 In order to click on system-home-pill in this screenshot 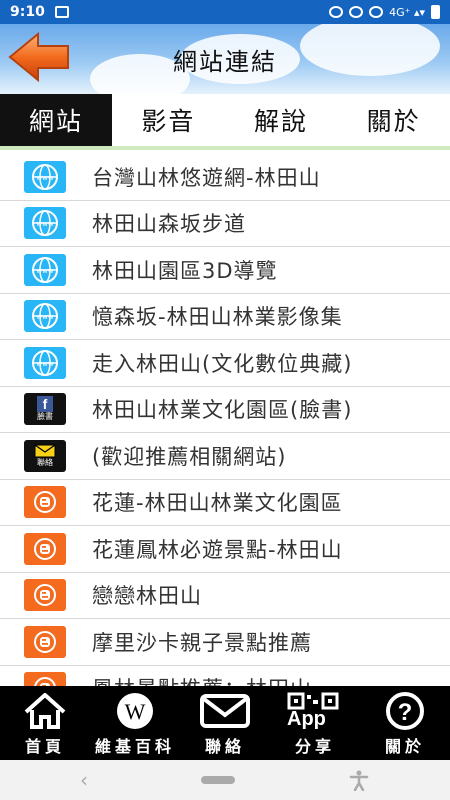, I will do `click(218, 780)`.